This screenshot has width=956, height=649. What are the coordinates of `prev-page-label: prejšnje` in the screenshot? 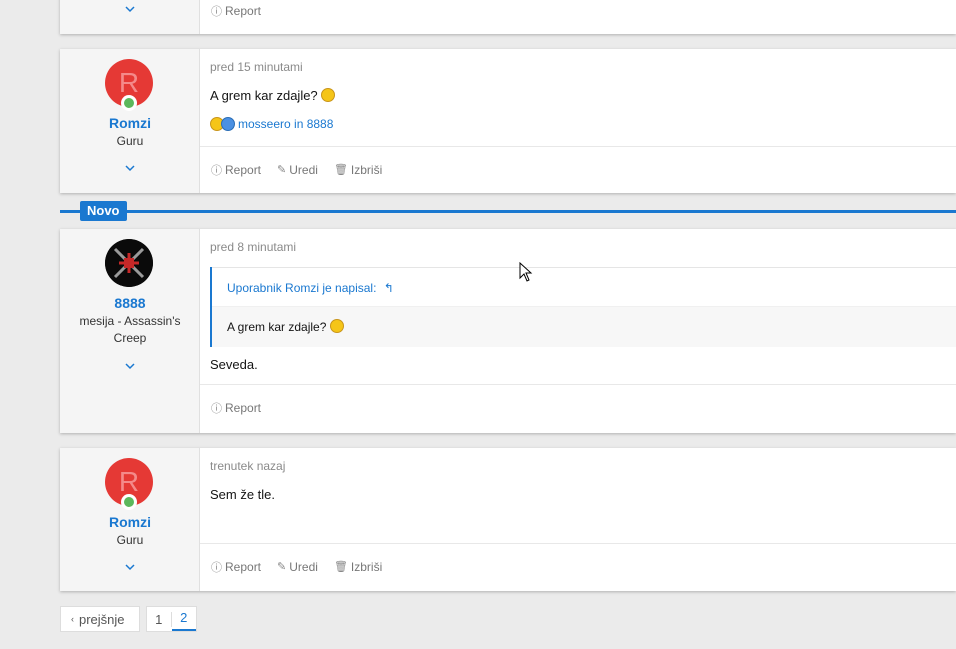 It's located at (102, 619).